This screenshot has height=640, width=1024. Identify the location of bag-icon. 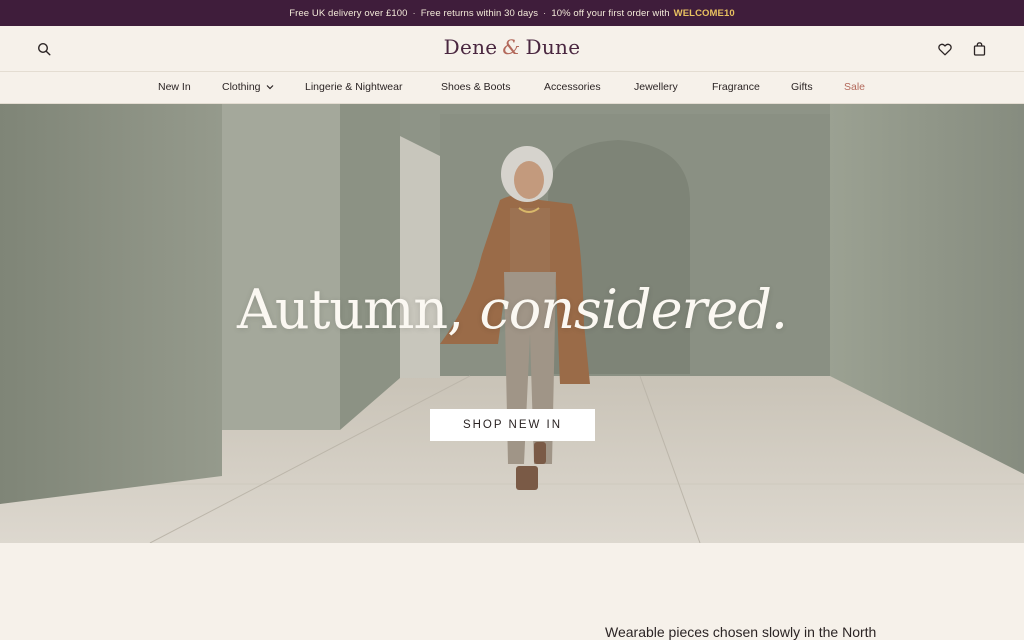
(979, 49).